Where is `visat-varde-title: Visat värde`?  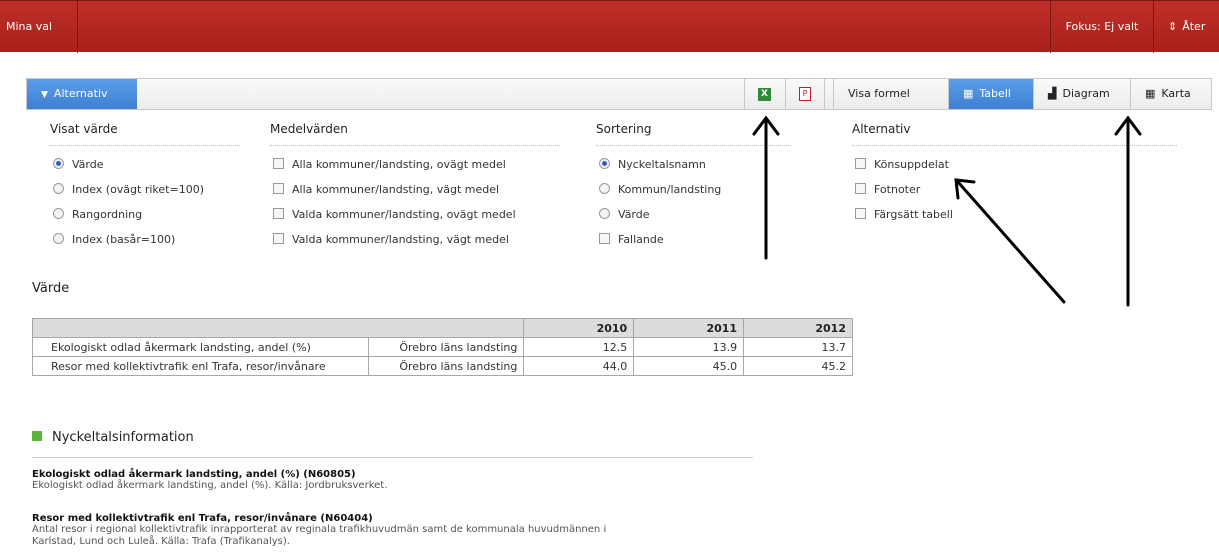 visat-varde-title: Visat värde is located at coordinates (145, 134).